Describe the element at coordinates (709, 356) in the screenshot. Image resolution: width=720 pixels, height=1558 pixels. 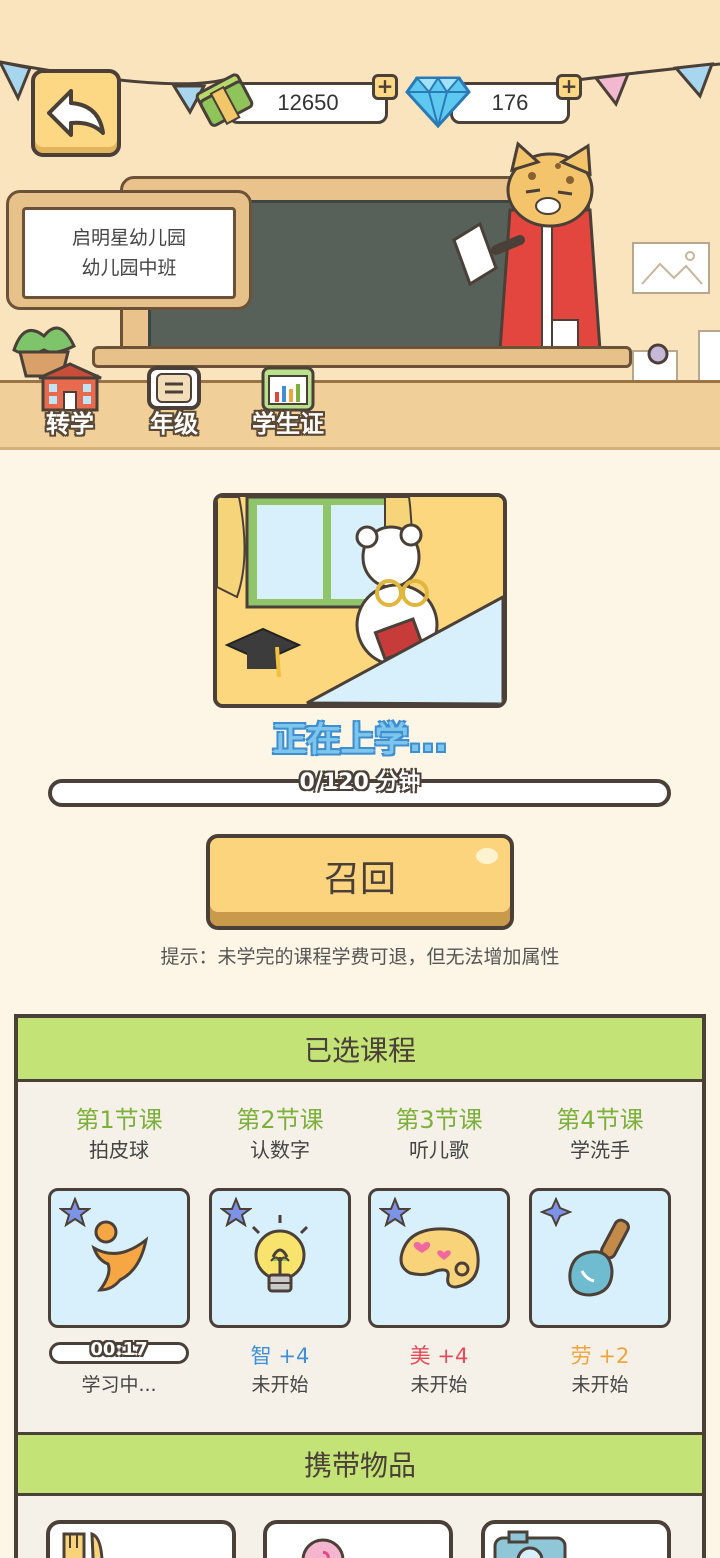
I see `wall-note` at that location.